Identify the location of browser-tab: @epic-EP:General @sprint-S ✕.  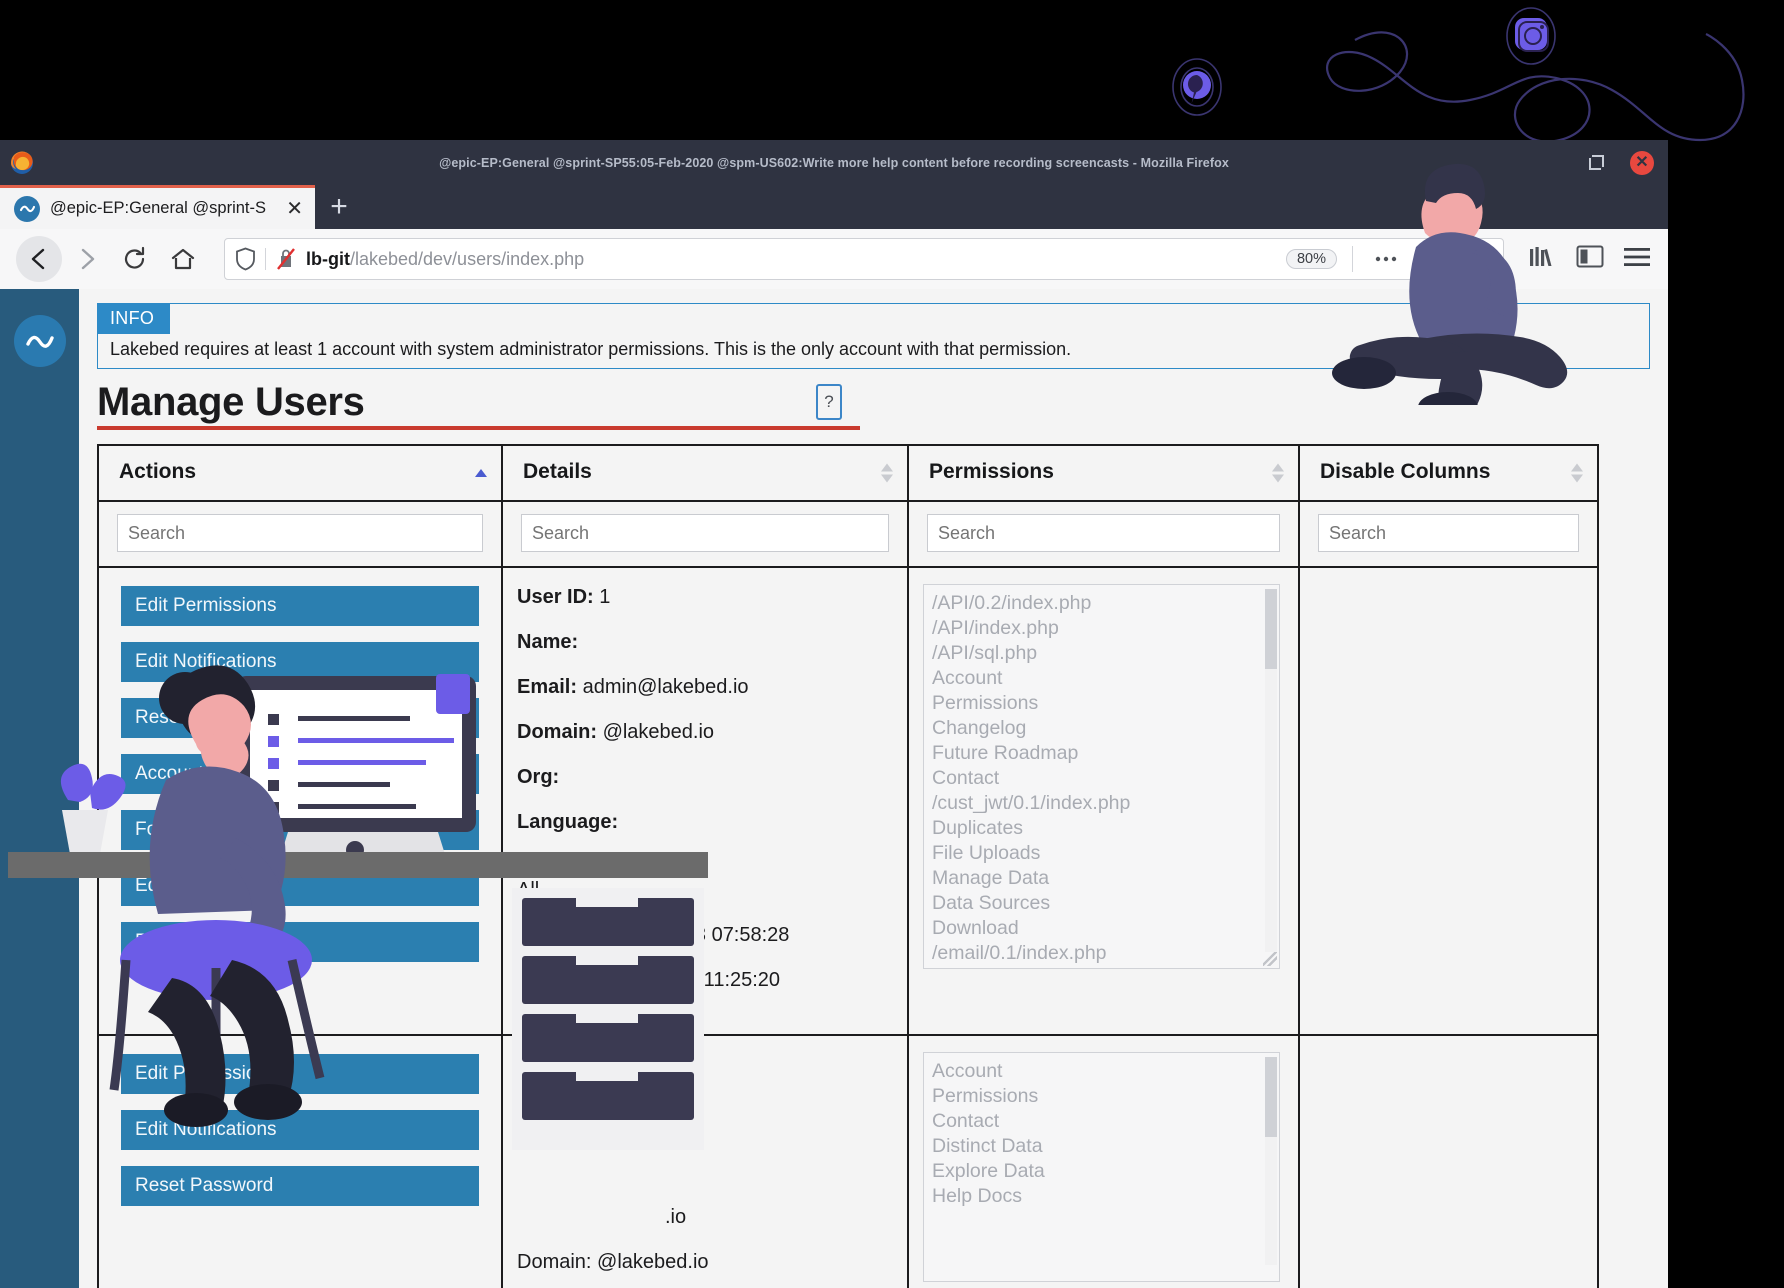
(157, 207).